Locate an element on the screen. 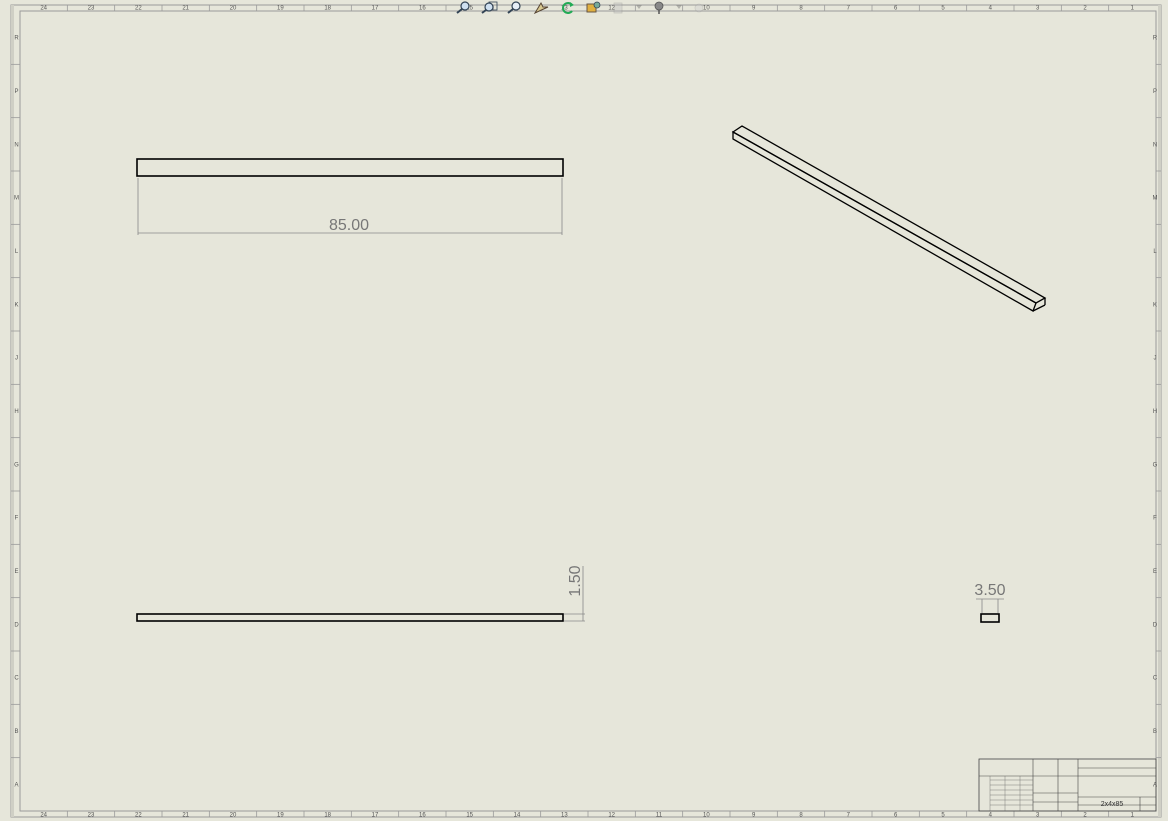 This screenshot has height=821, width=1168. bottom-zone-label: 20 is located at coordinates (233, 816).